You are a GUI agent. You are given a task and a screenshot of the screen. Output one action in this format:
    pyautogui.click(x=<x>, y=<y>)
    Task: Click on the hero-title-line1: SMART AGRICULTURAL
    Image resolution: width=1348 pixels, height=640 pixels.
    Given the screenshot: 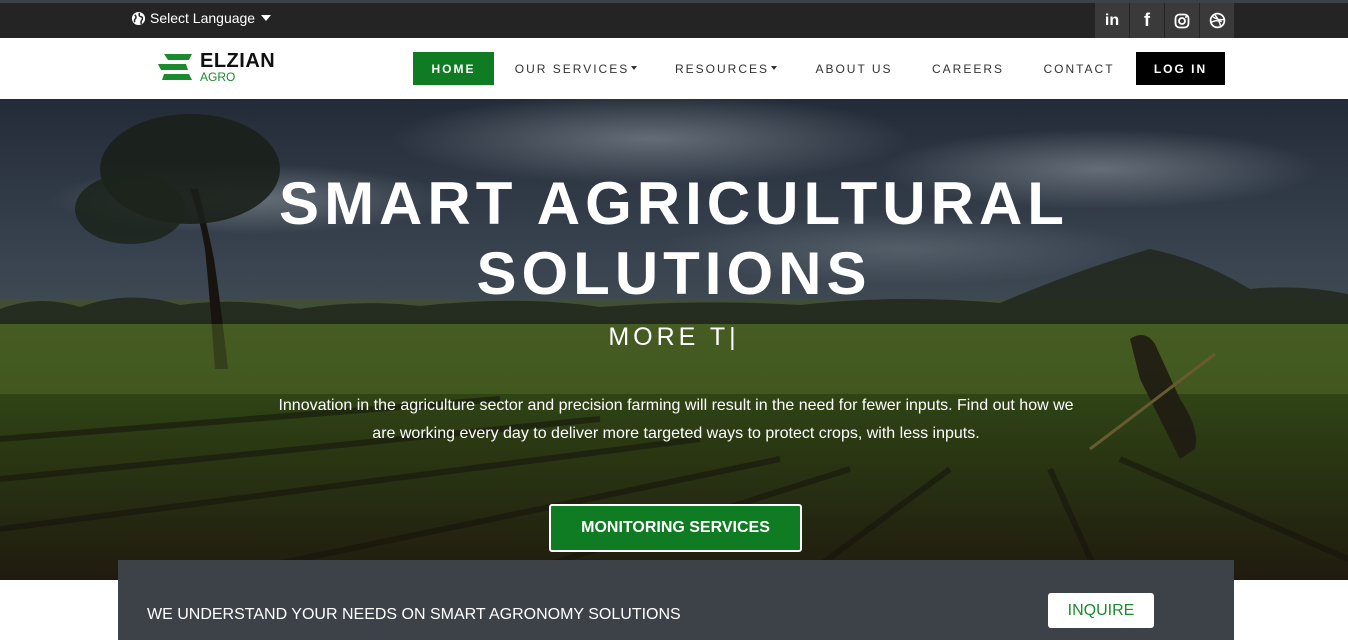 What is the action you would take?
    pyautogui.click(x=674, y=203)
    